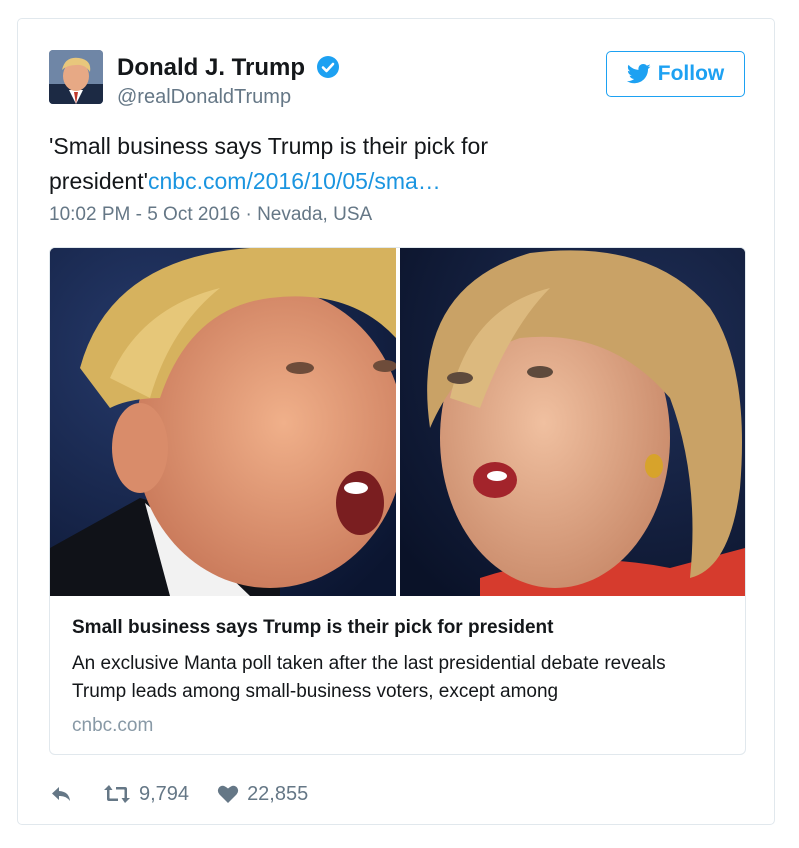  I want to click on timestamp: 10:02 PM - 5 Oct 2016, so click(144, 214).